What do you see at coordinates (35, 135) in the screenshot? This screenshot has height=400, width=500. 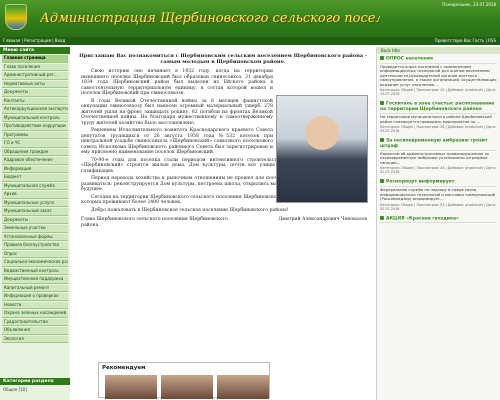 I see `sidebar-menu-item: Программы` at bounding box center [35, 135].